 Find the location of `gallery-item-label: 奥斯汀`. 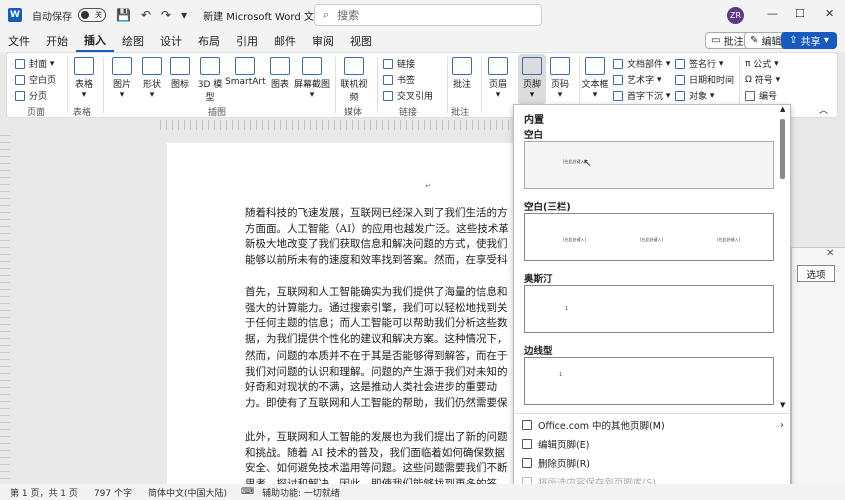

gallery-item-label: 奥斯汀 is located at coordinates (538, 279).